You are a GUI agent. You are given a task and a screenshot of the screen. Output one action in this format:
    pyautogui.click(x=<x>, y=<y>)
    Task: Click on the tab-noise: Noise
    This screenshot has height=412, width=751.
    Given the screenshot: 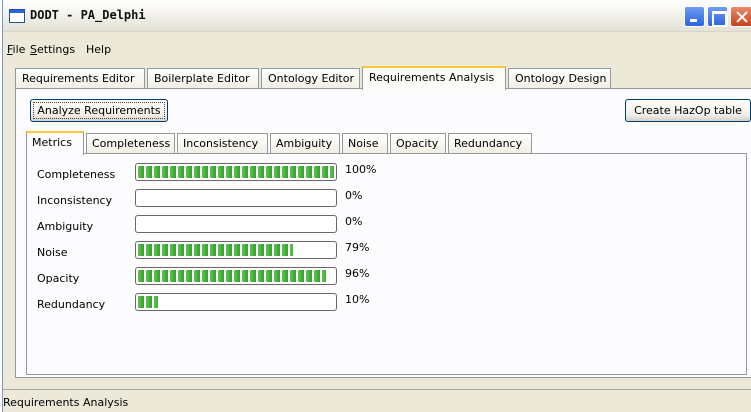 What is the action you would take?
    pyautogui.click(x=365, y=143)
    